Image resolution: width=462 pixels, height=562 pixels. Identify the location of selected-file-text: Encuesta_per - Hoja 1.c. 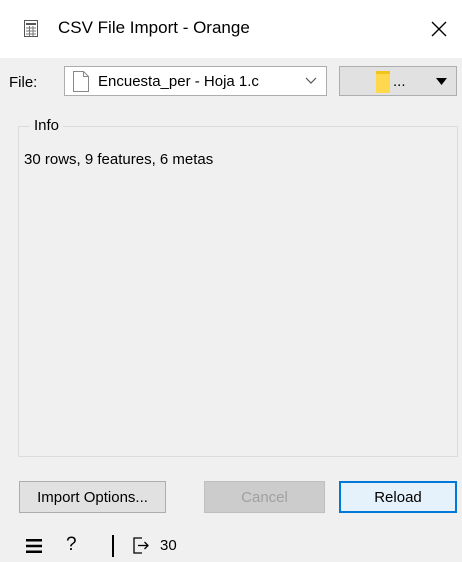
(178, 81).